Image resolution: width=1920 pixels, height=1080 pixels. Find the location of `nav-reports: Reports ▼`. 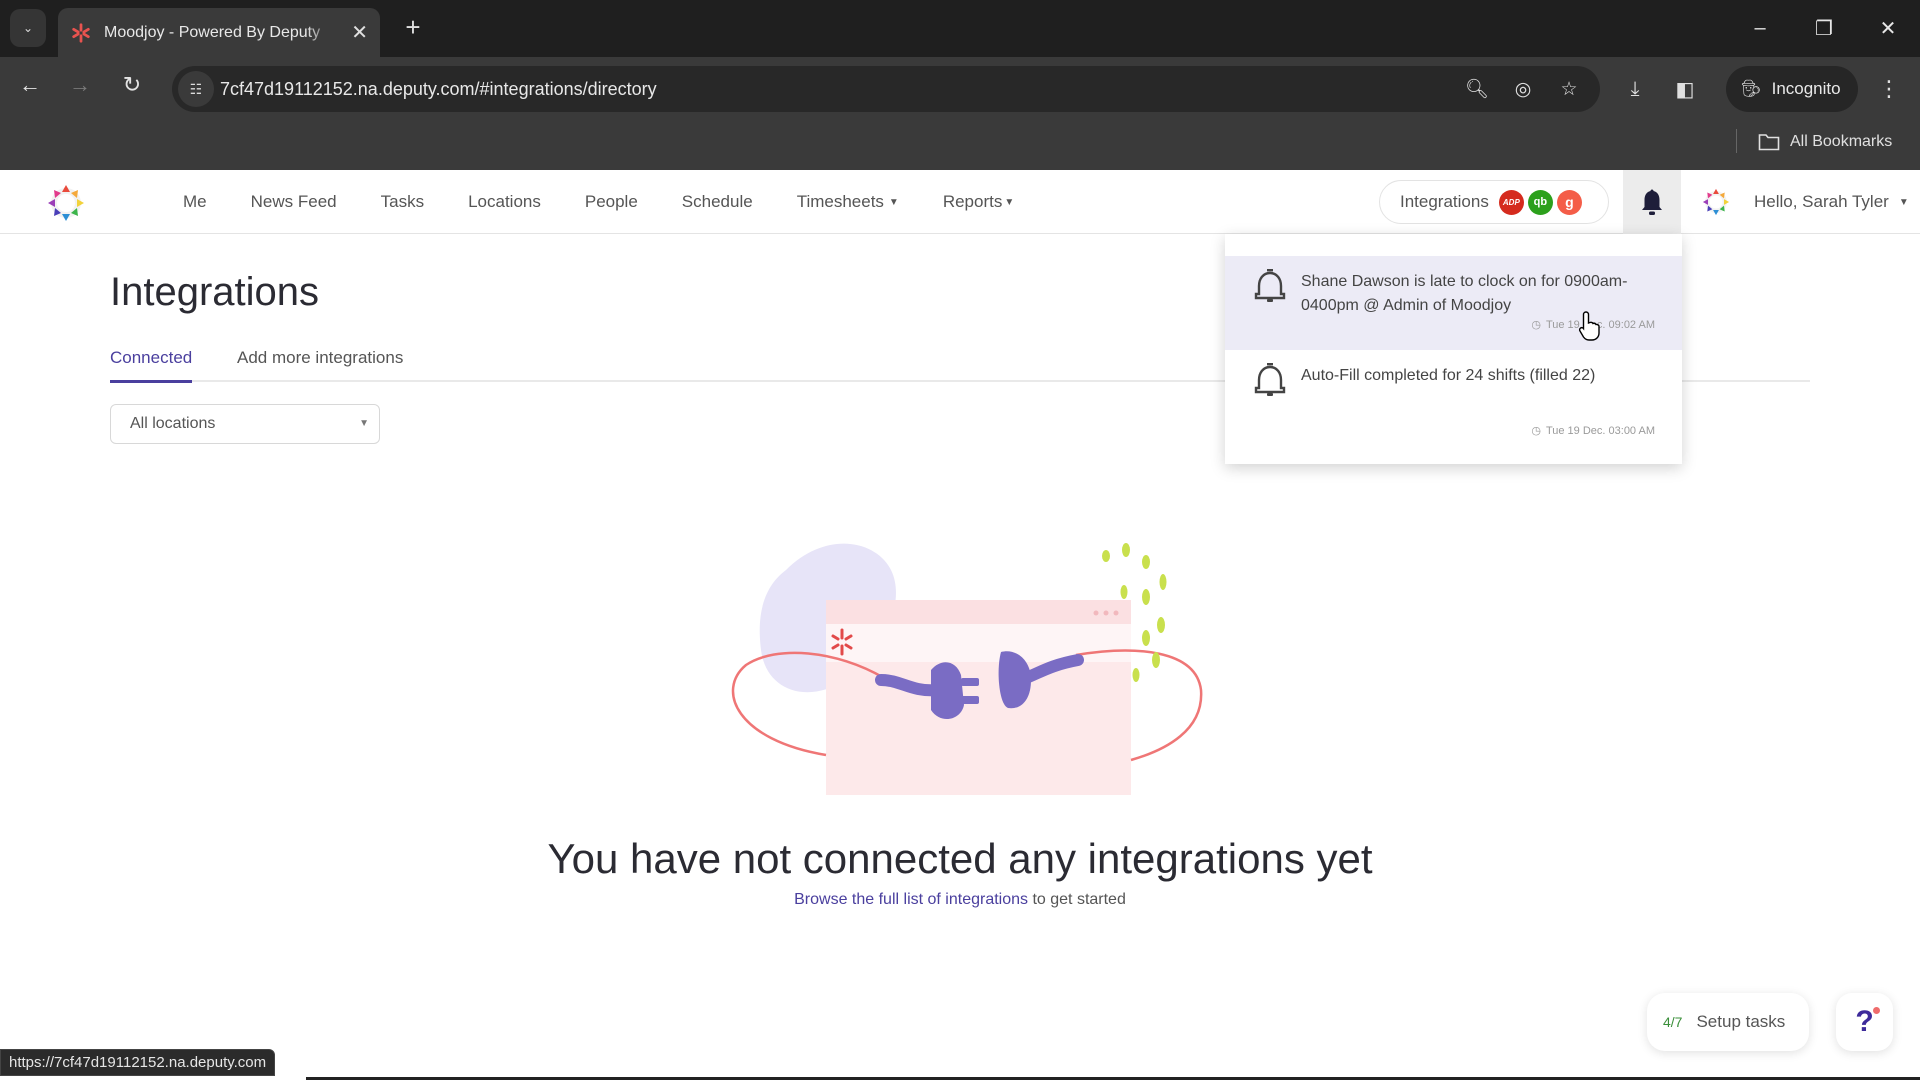

nav-reports: Reports ▼ is located at coordinates (978, 202).